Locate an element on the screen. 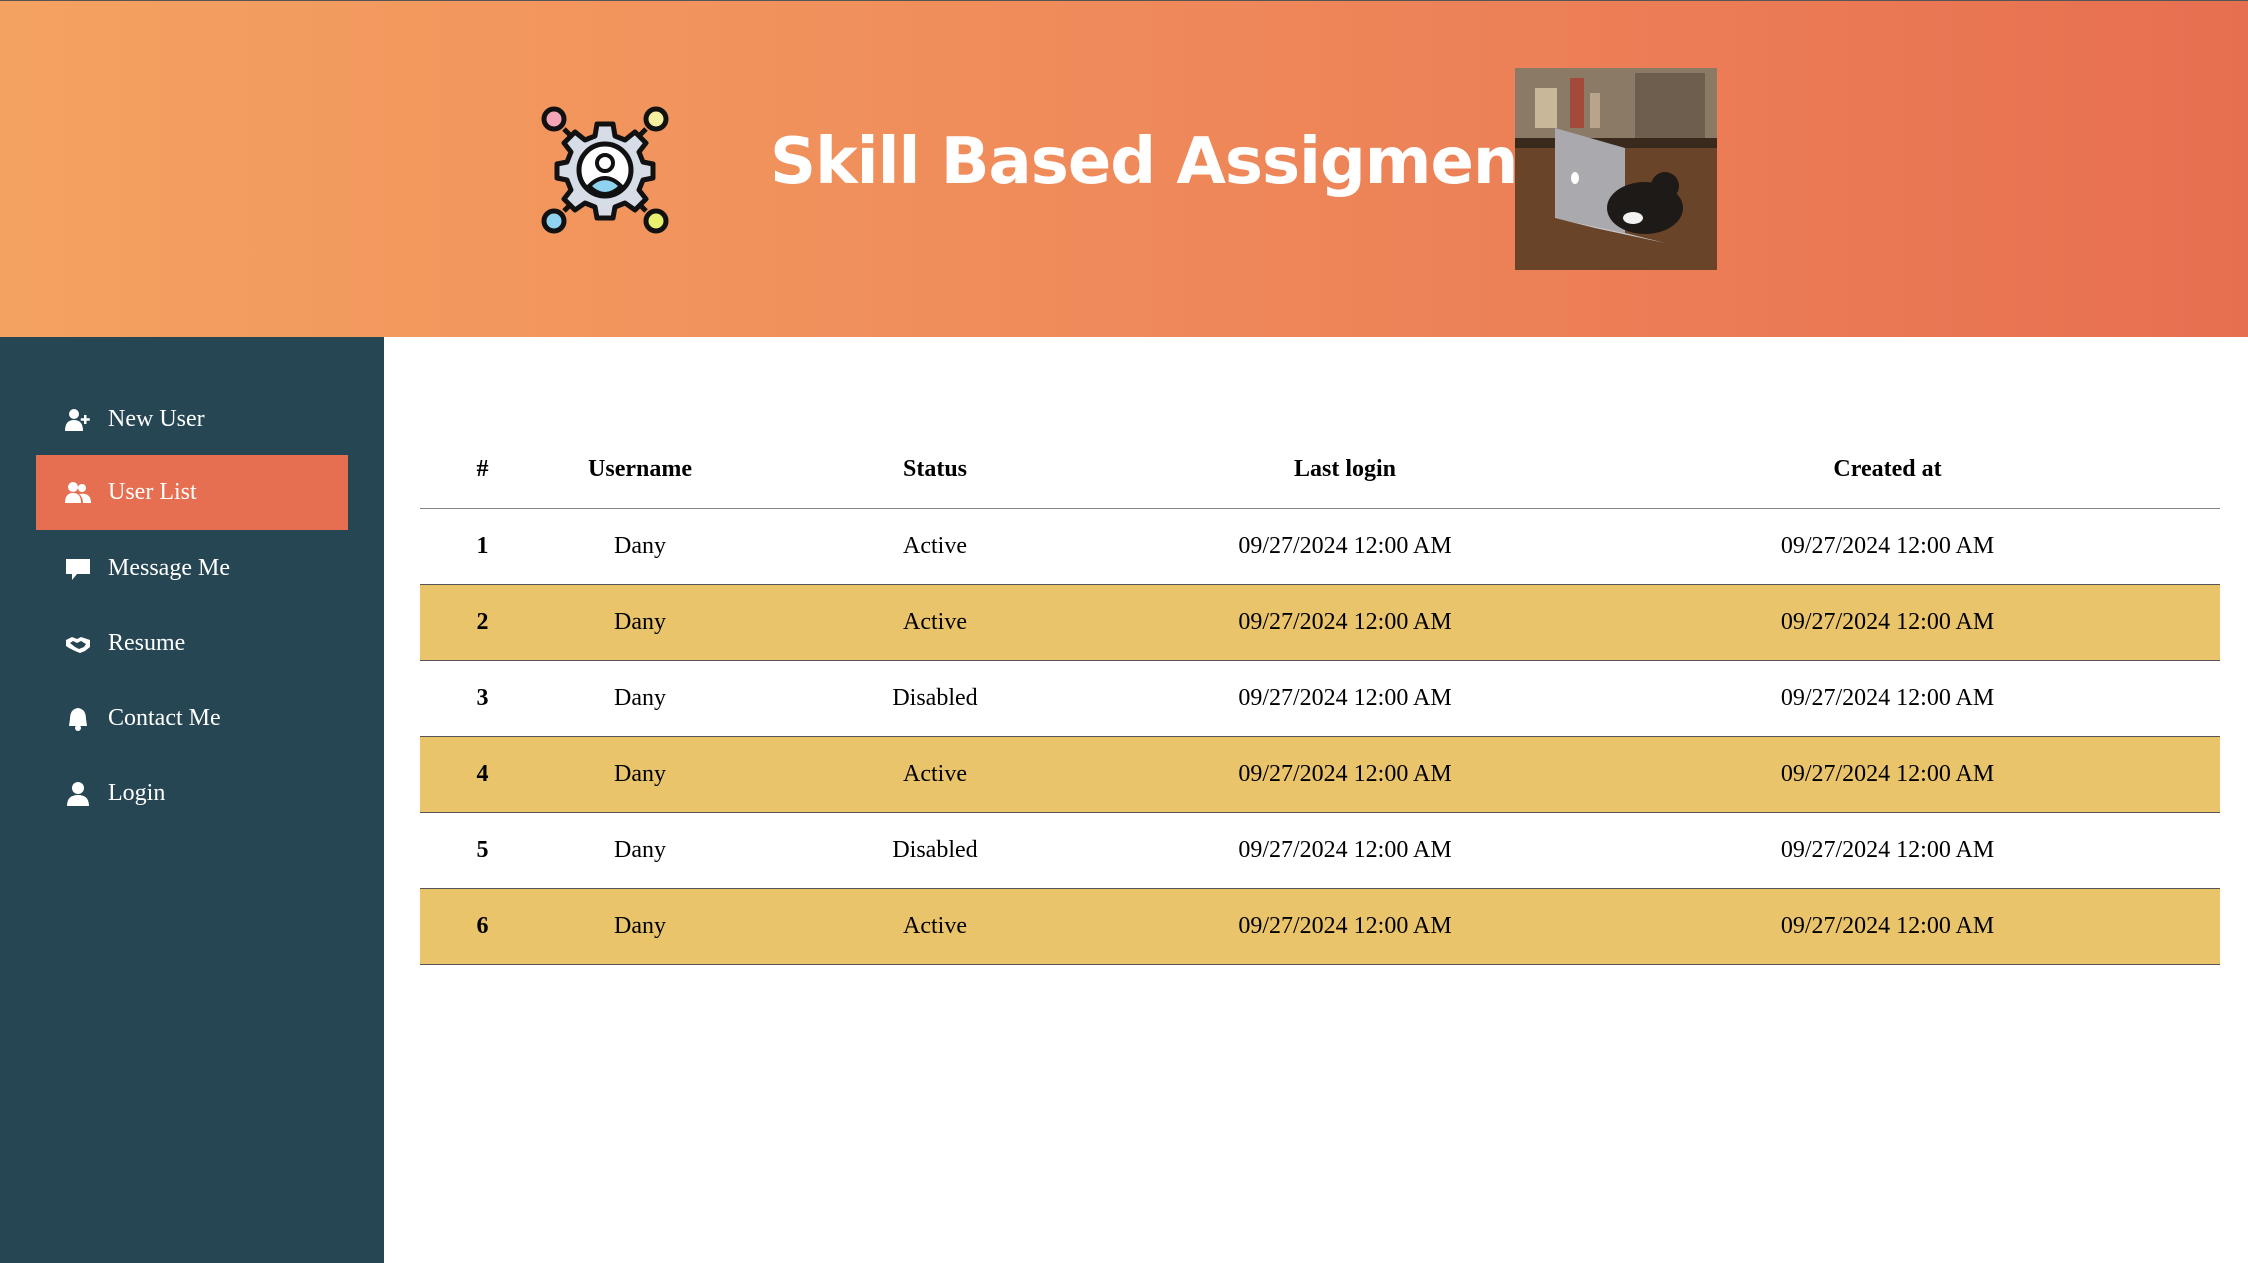 This screenshot has height=1263, width=2248. sidebar-item-label: New User is located at coordinates (156, 419).